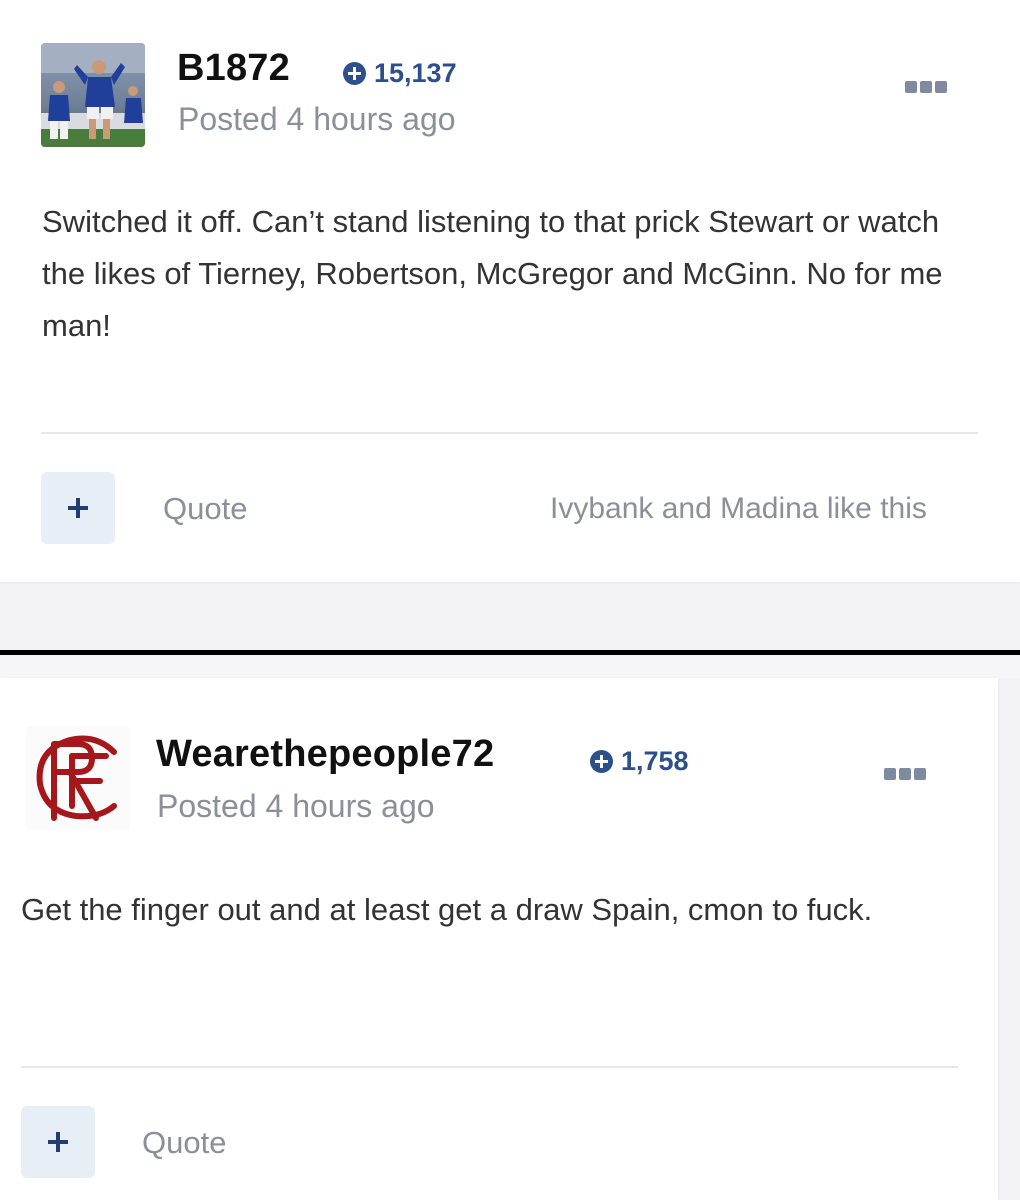  Describe the element at coordinates (233, 68) in the screenshot. I see `post-author: B1872` at that location.